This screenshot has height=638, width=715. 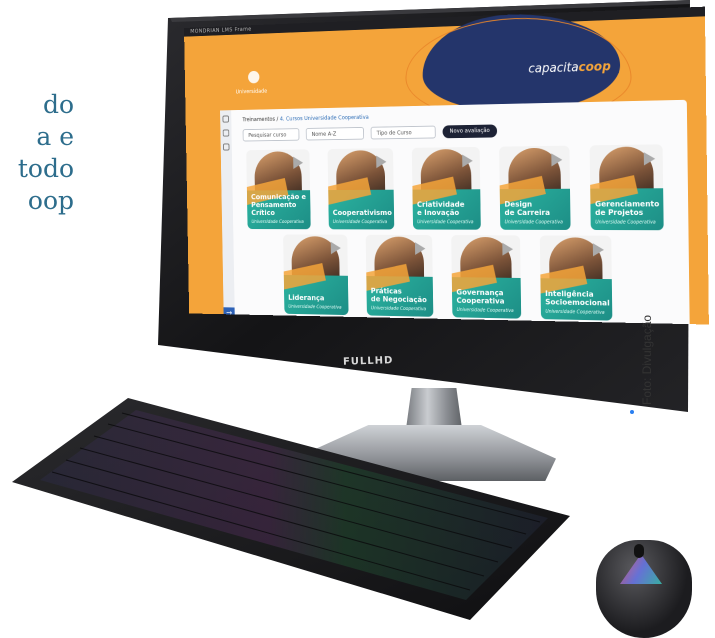 I want to click on mouse, so click(x=644, y=589).